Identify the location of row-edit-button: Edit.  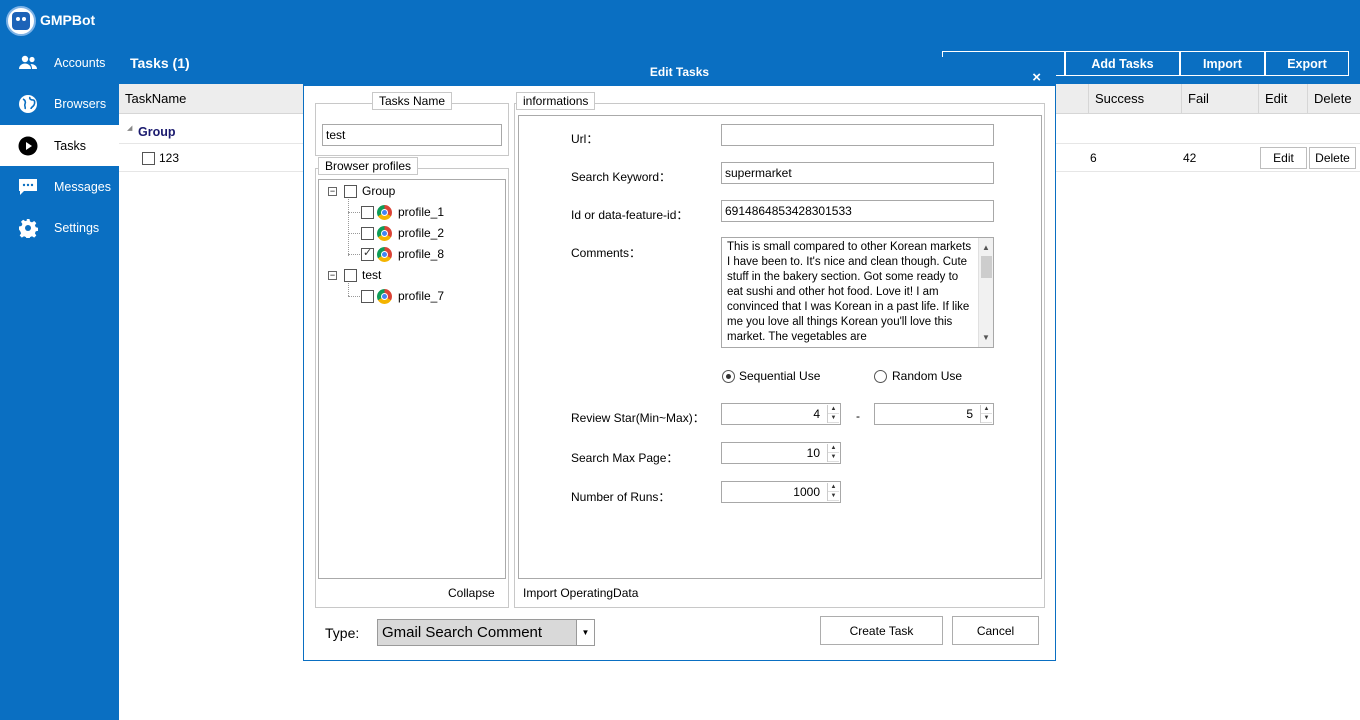
(1283, 158).